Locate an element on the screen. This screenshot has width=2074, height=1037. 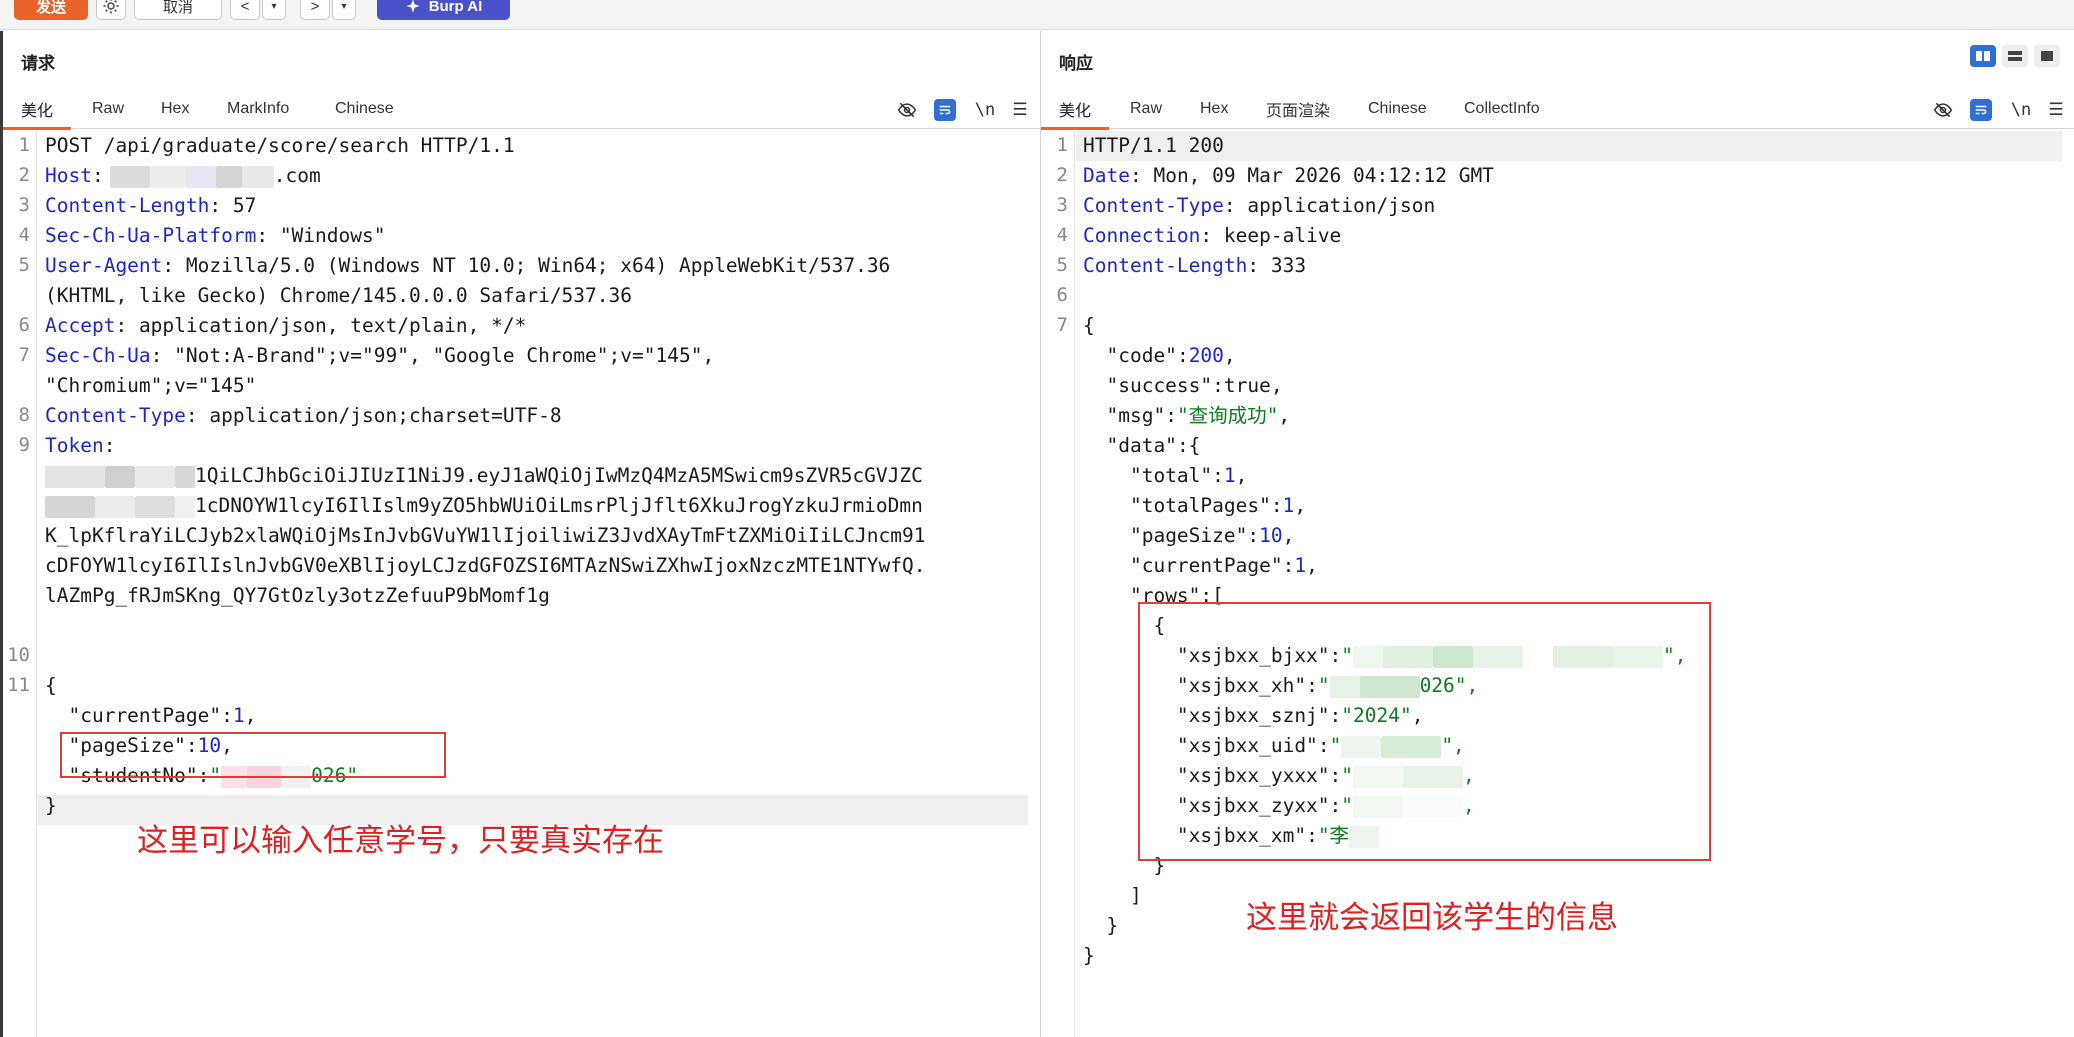
body-line: { is located at coordinates (51, 685).